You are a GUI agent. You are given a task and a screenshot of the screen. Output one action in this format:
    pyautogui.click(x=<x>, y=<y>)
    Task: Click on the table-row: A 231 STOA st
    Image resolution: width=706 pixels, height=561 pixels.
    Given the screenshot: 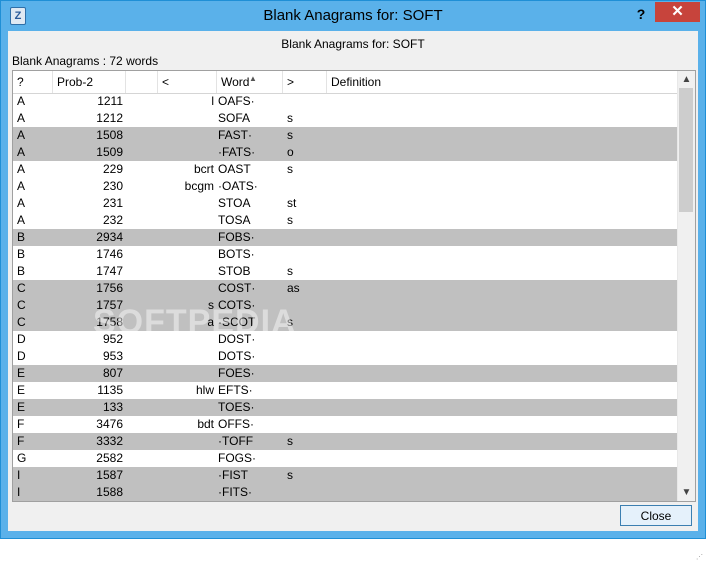 What is the action you would take?
    pyautogui.click(x=345, y=203)
    